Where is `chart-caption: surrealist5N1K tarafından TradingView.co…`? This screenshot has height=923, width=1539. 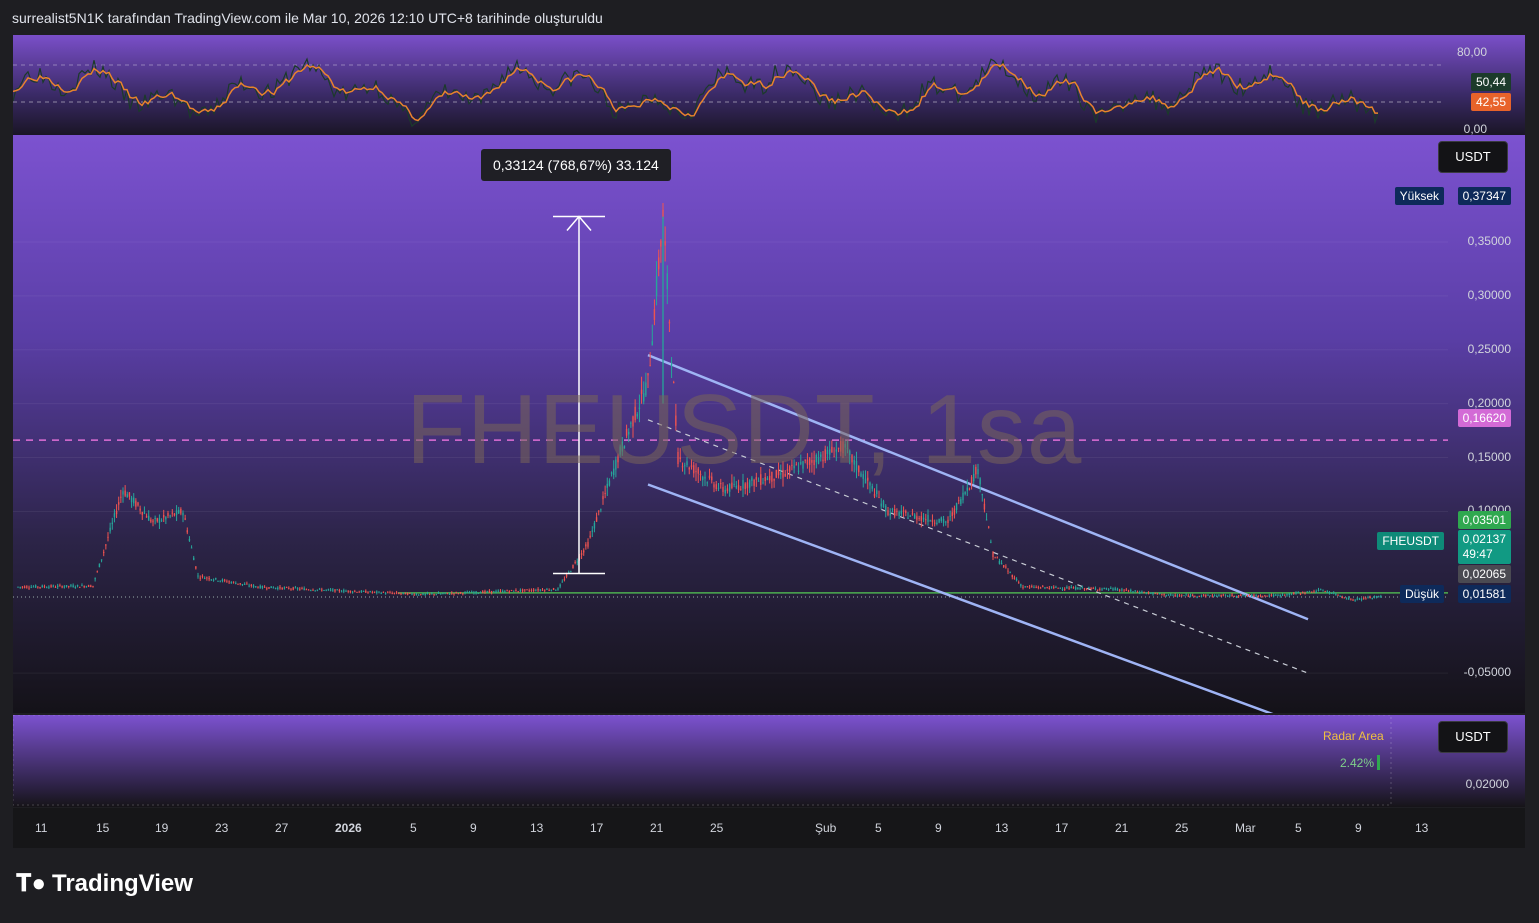
chart-caption: surrealist5N1K tarafından TradingView.co… is located at coordinates (307, 18).